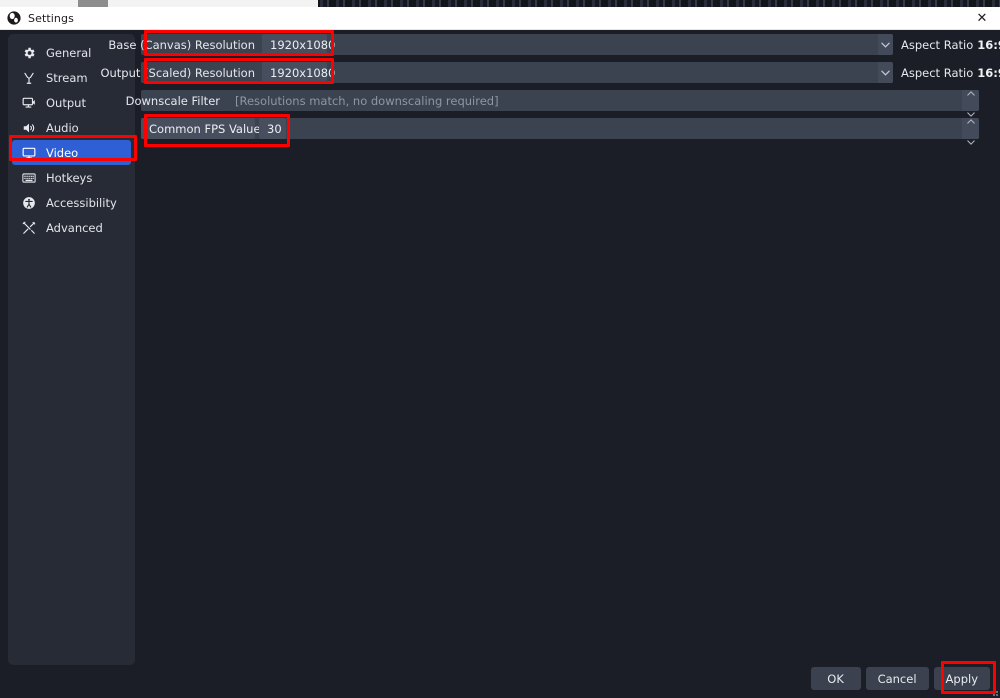 Image resolution: width=1000 pixels, height=698 pixels. What do you see at coordinates (500, 18) in the screenshot?
I see `title-bar: Settings ✕` at bounding box center [500, 18].